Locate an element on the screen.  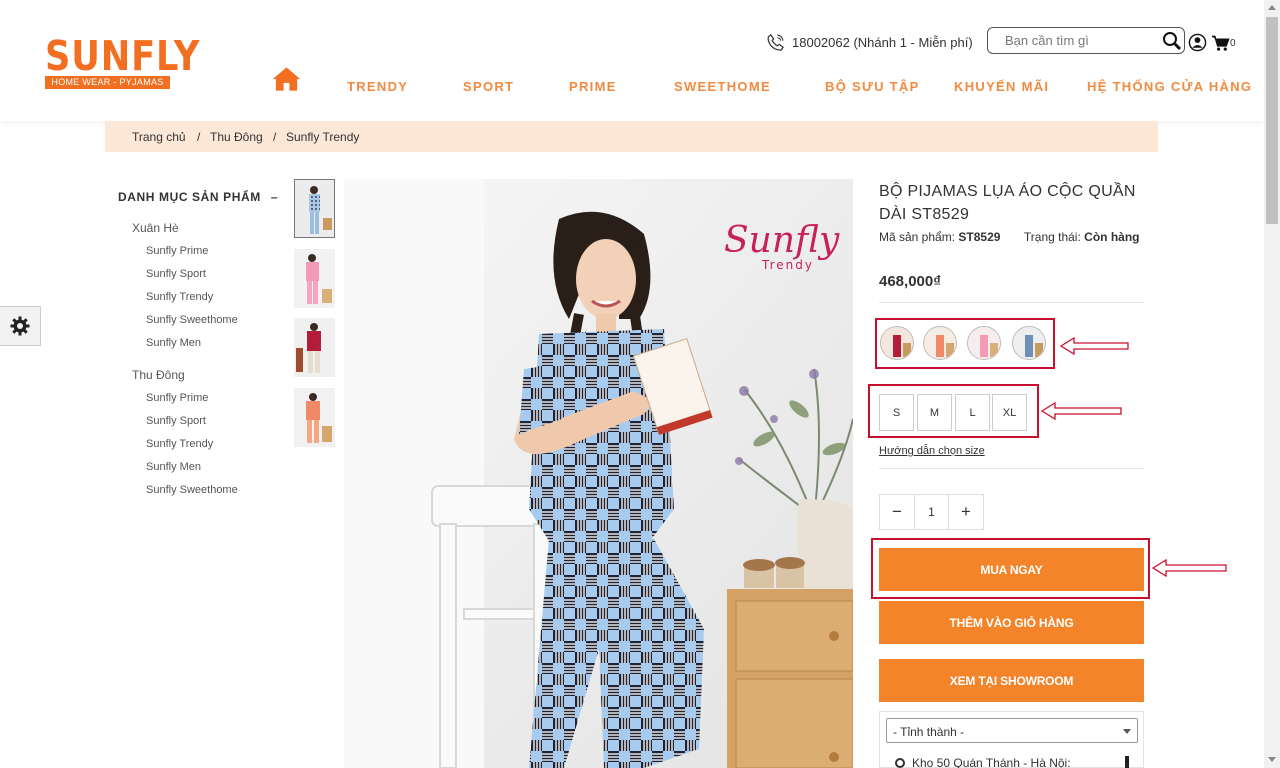
product-title: BỘ PIJAMAS LỤA ÁO CỘC QUẦN DÀI ST8529 is located at coordinates (1007, 203).